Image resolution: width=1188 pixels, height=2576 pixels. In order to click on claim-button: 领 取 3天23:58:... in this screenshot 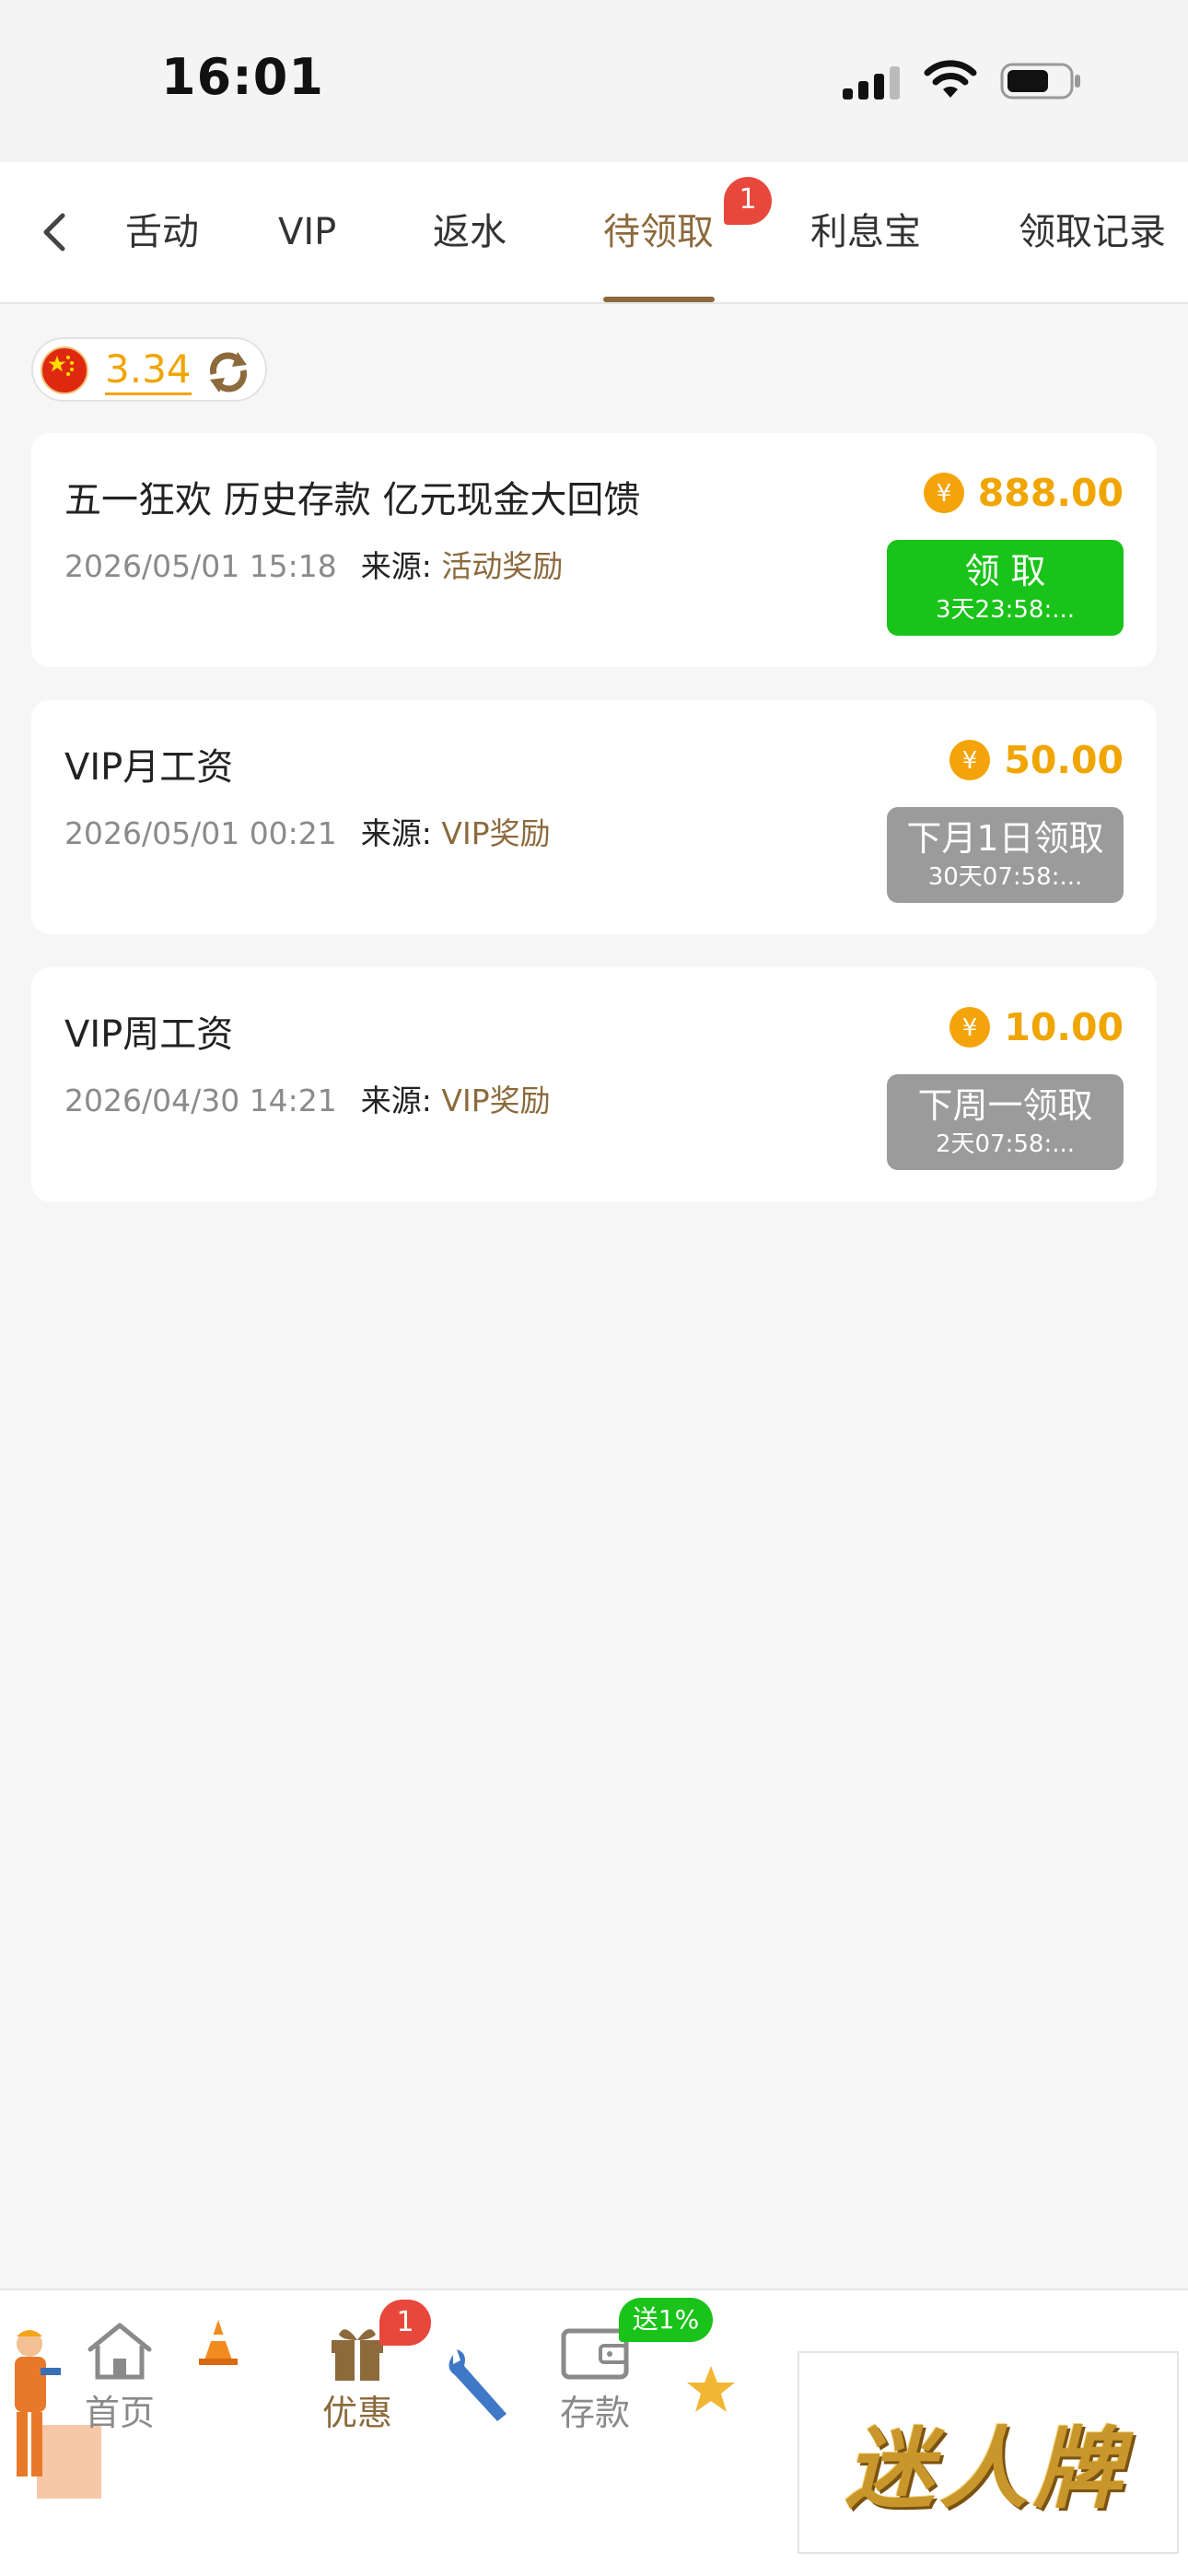, I will do `click(1005, 588)`.